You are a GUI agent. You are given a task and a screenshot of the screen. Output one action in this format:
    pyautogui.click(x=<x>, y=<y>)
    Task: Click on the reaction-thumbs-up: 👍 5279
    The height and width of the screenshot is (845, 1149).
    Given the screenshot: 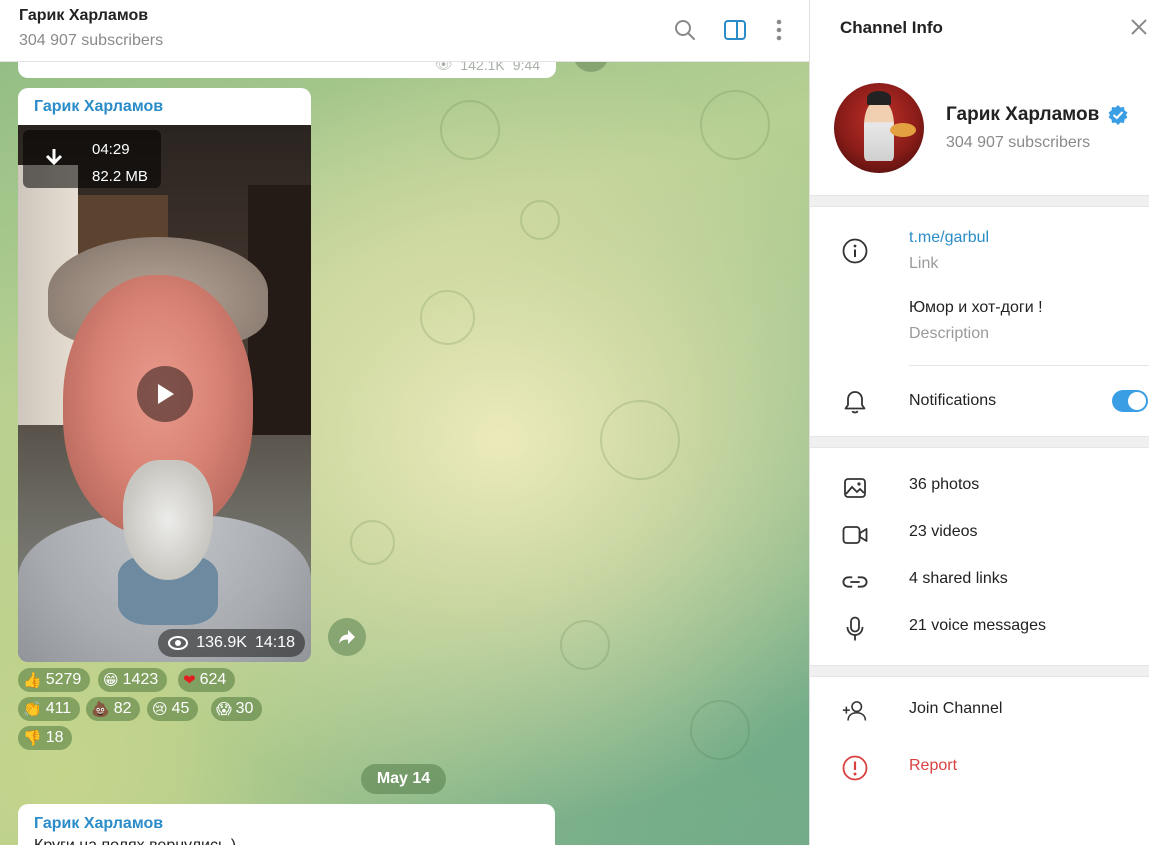 What is the action you would take?
    pyautogui.click(x=54, y=680)
    